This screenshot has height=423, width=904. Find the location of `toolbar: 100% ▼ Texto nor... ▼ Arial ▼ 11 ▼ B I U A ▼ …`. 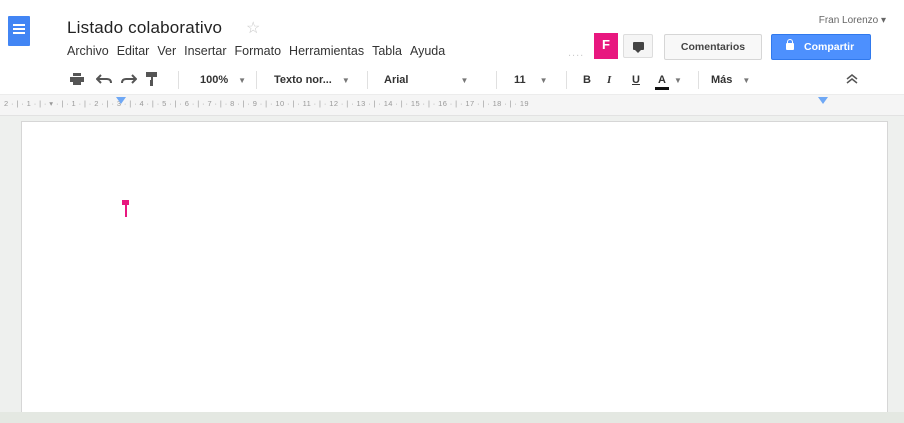

toolbar: 100% ▼ Texto nor... ▼ Arial ▼ 11 ▼ B I U A ▼ … is located at coordinates (452, 80).